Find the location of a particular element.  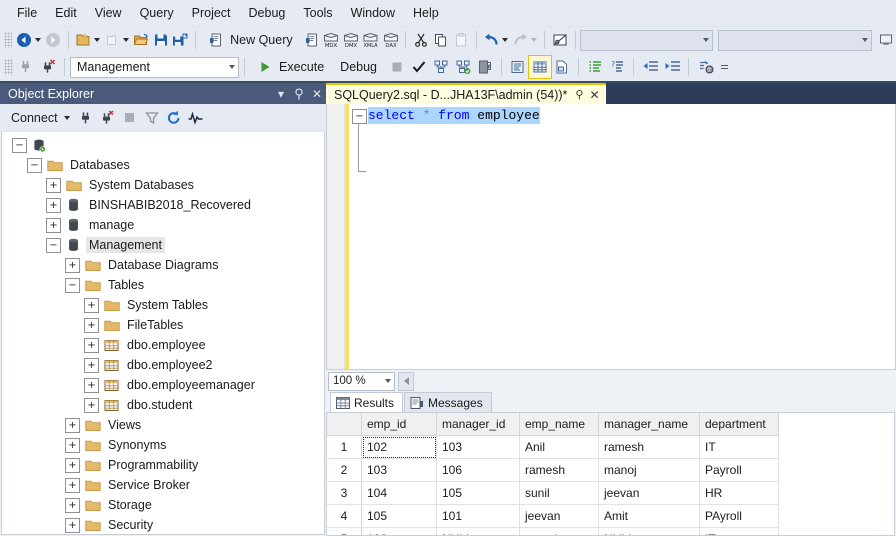

tree-node-server: − is located at coordinates (163, 145).